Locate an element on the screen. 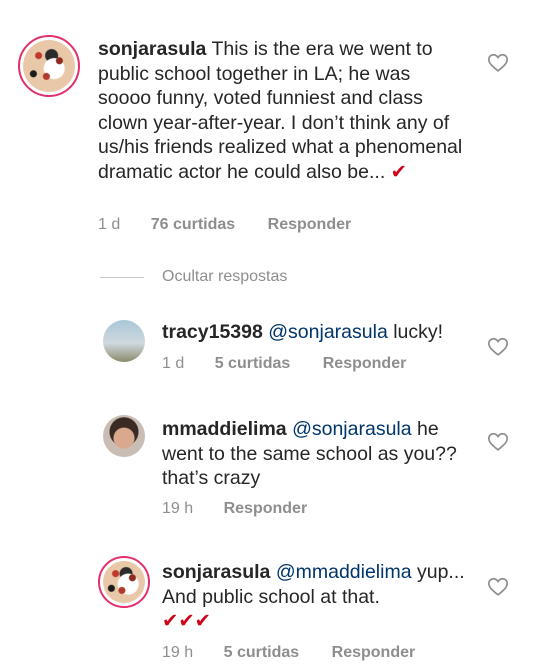 The height and width of the screenshot is (670, 540). checkmark-emoji: ✔✔✔ is located at coordinates (187, 621).